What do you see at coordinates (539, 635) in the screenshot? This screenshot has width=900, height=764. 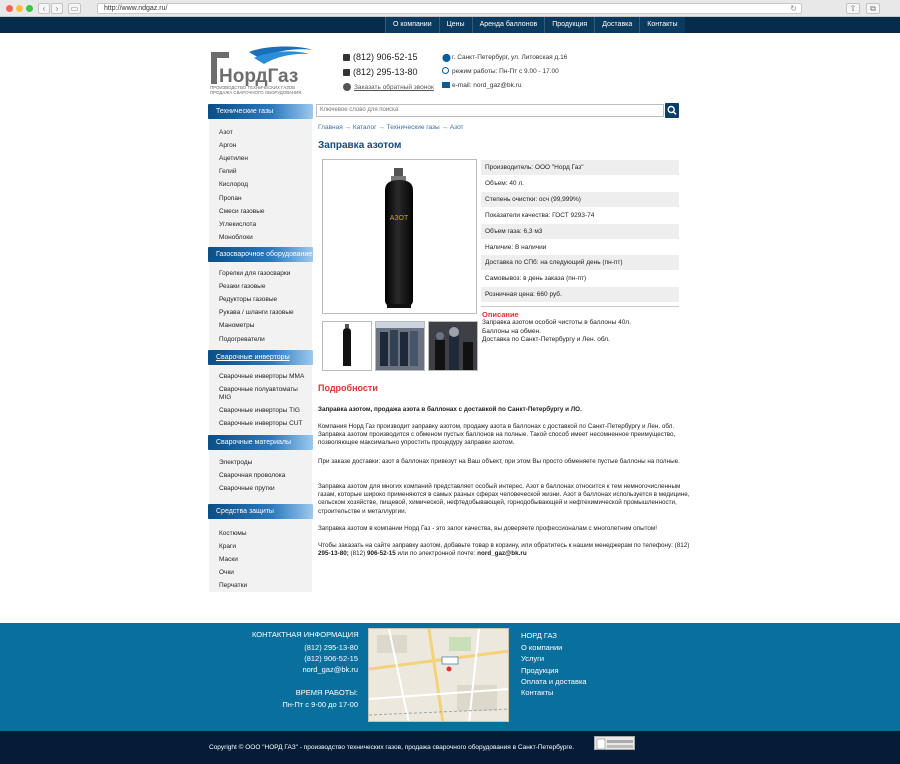 I see `footer-links-title: НОРД ГАЗ` at bounding box center [539, 635].